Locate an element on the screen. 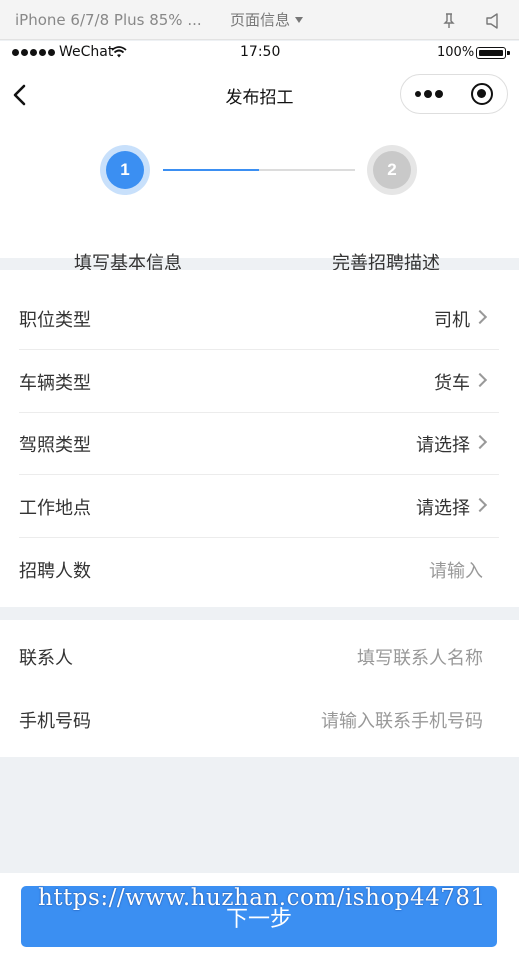 Image resolution: width=519 pixels, height=963 pixels. more-icon is located at coordinates (430, 94).